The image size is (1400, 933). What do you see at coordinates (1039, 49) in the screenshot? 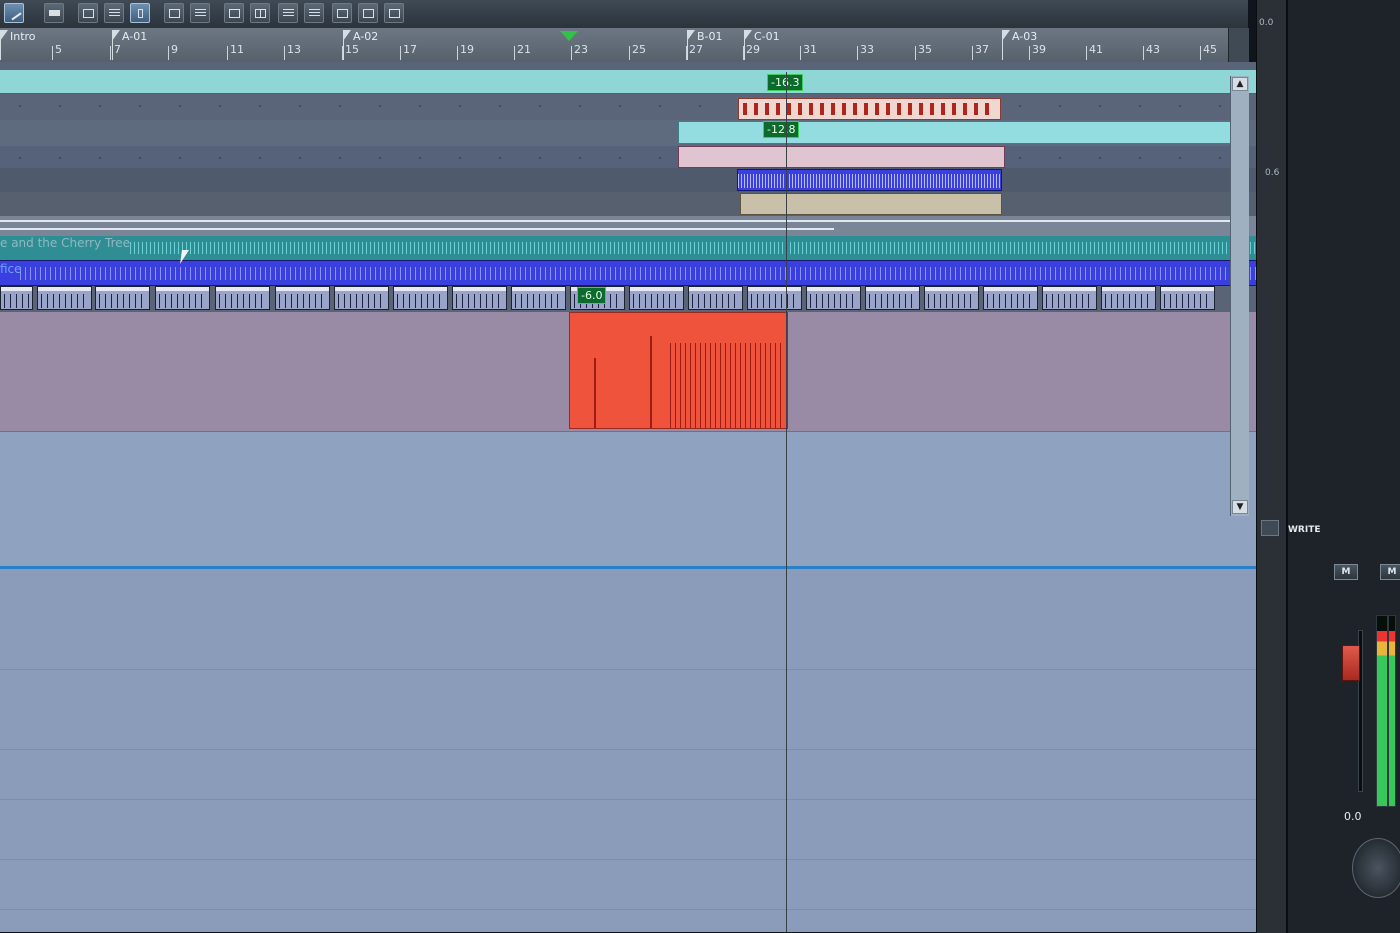
I see `bar-number: 39` at bounding box center [1039, 49].